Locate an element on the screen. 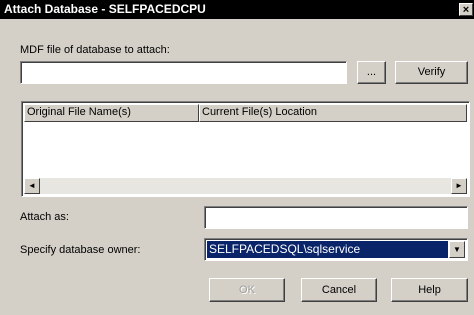 The width and height of the screenshot is (474, 315). horizontal-scrollbar: ◄ ► is located at coordinates (245, 186).